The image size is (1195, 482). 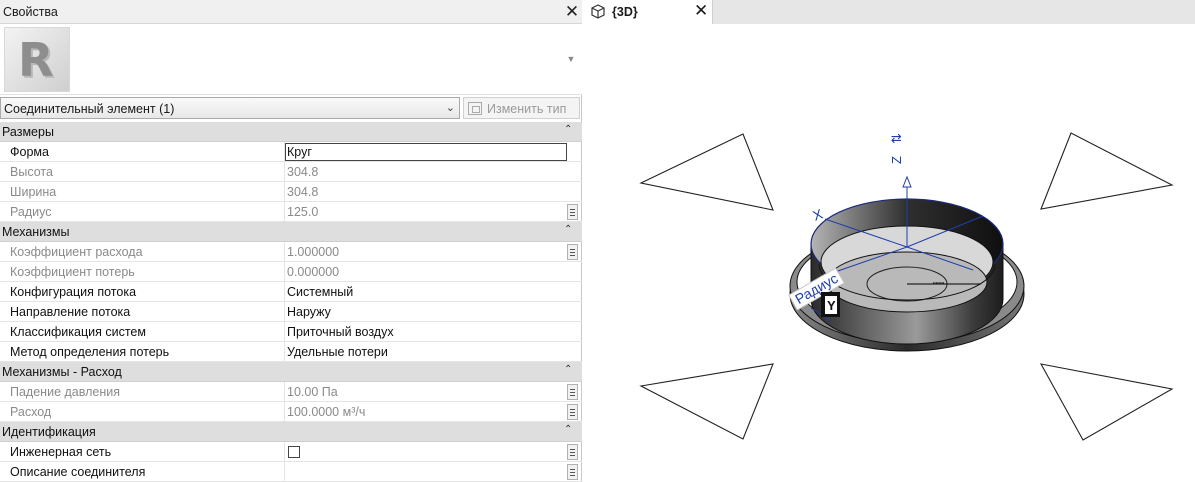 I want to click on property-row-opisanie: Описание соединителя, so click(x=291, y=472).